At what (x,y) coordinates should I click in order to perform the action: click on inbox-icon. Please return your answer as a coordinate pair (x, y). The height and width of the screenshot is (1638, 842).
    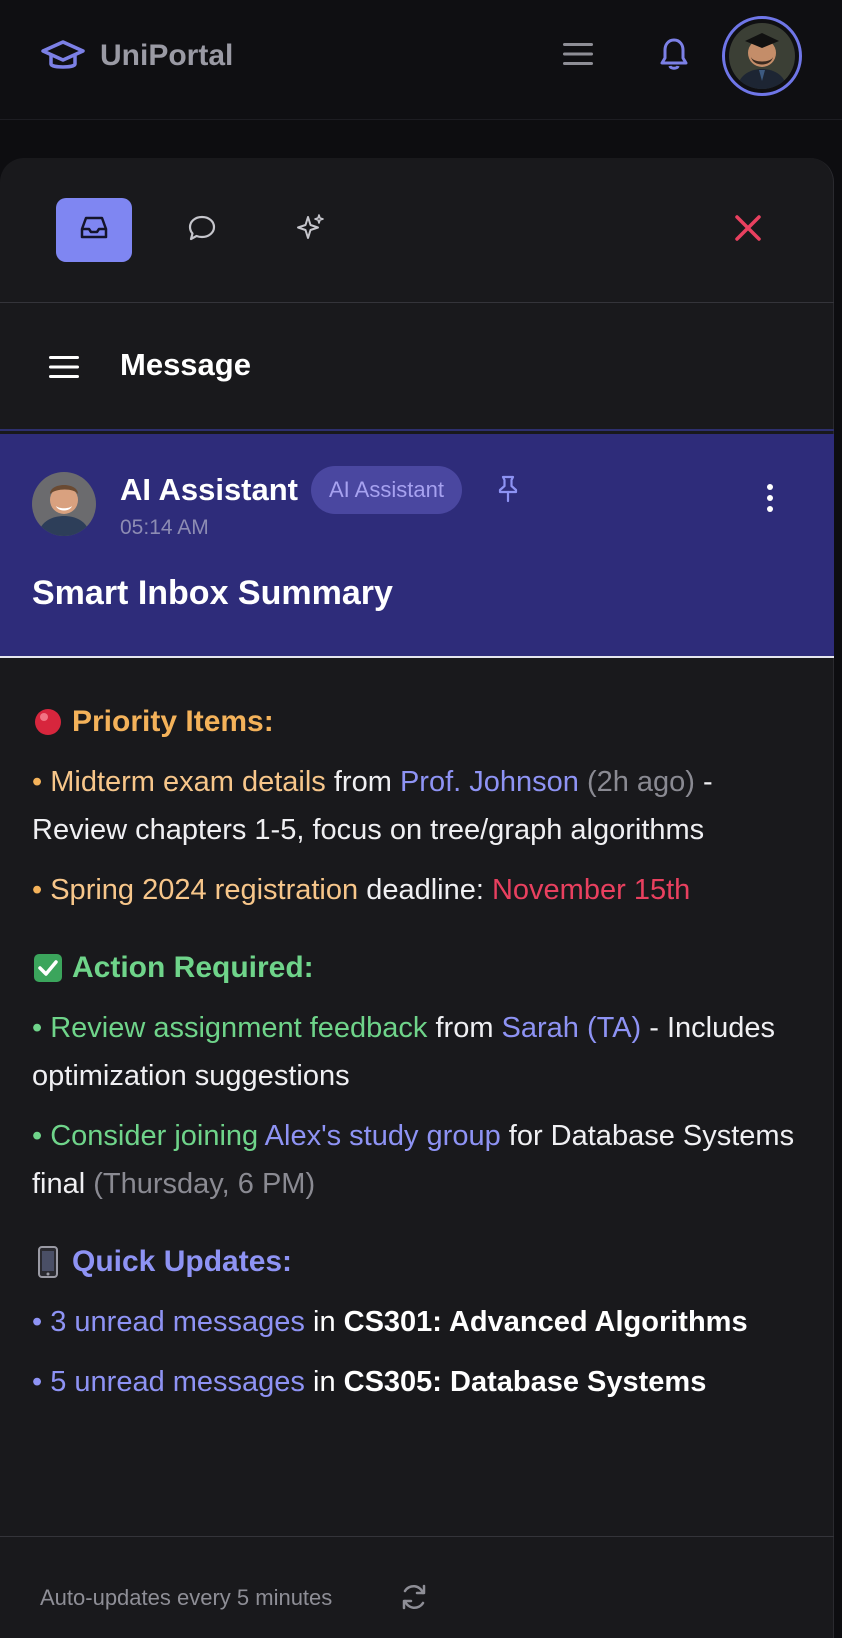
    Looking at the image, I should click on (94, 230).